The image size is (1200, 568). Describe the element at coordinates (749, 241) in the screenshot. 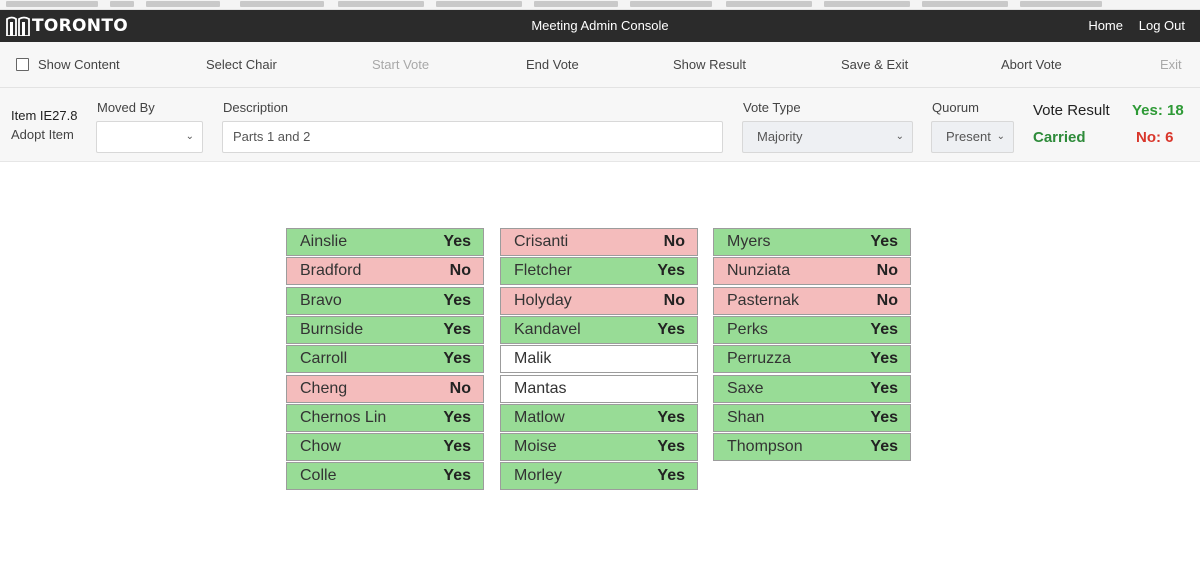

I see `member-name: Myers` at that location.